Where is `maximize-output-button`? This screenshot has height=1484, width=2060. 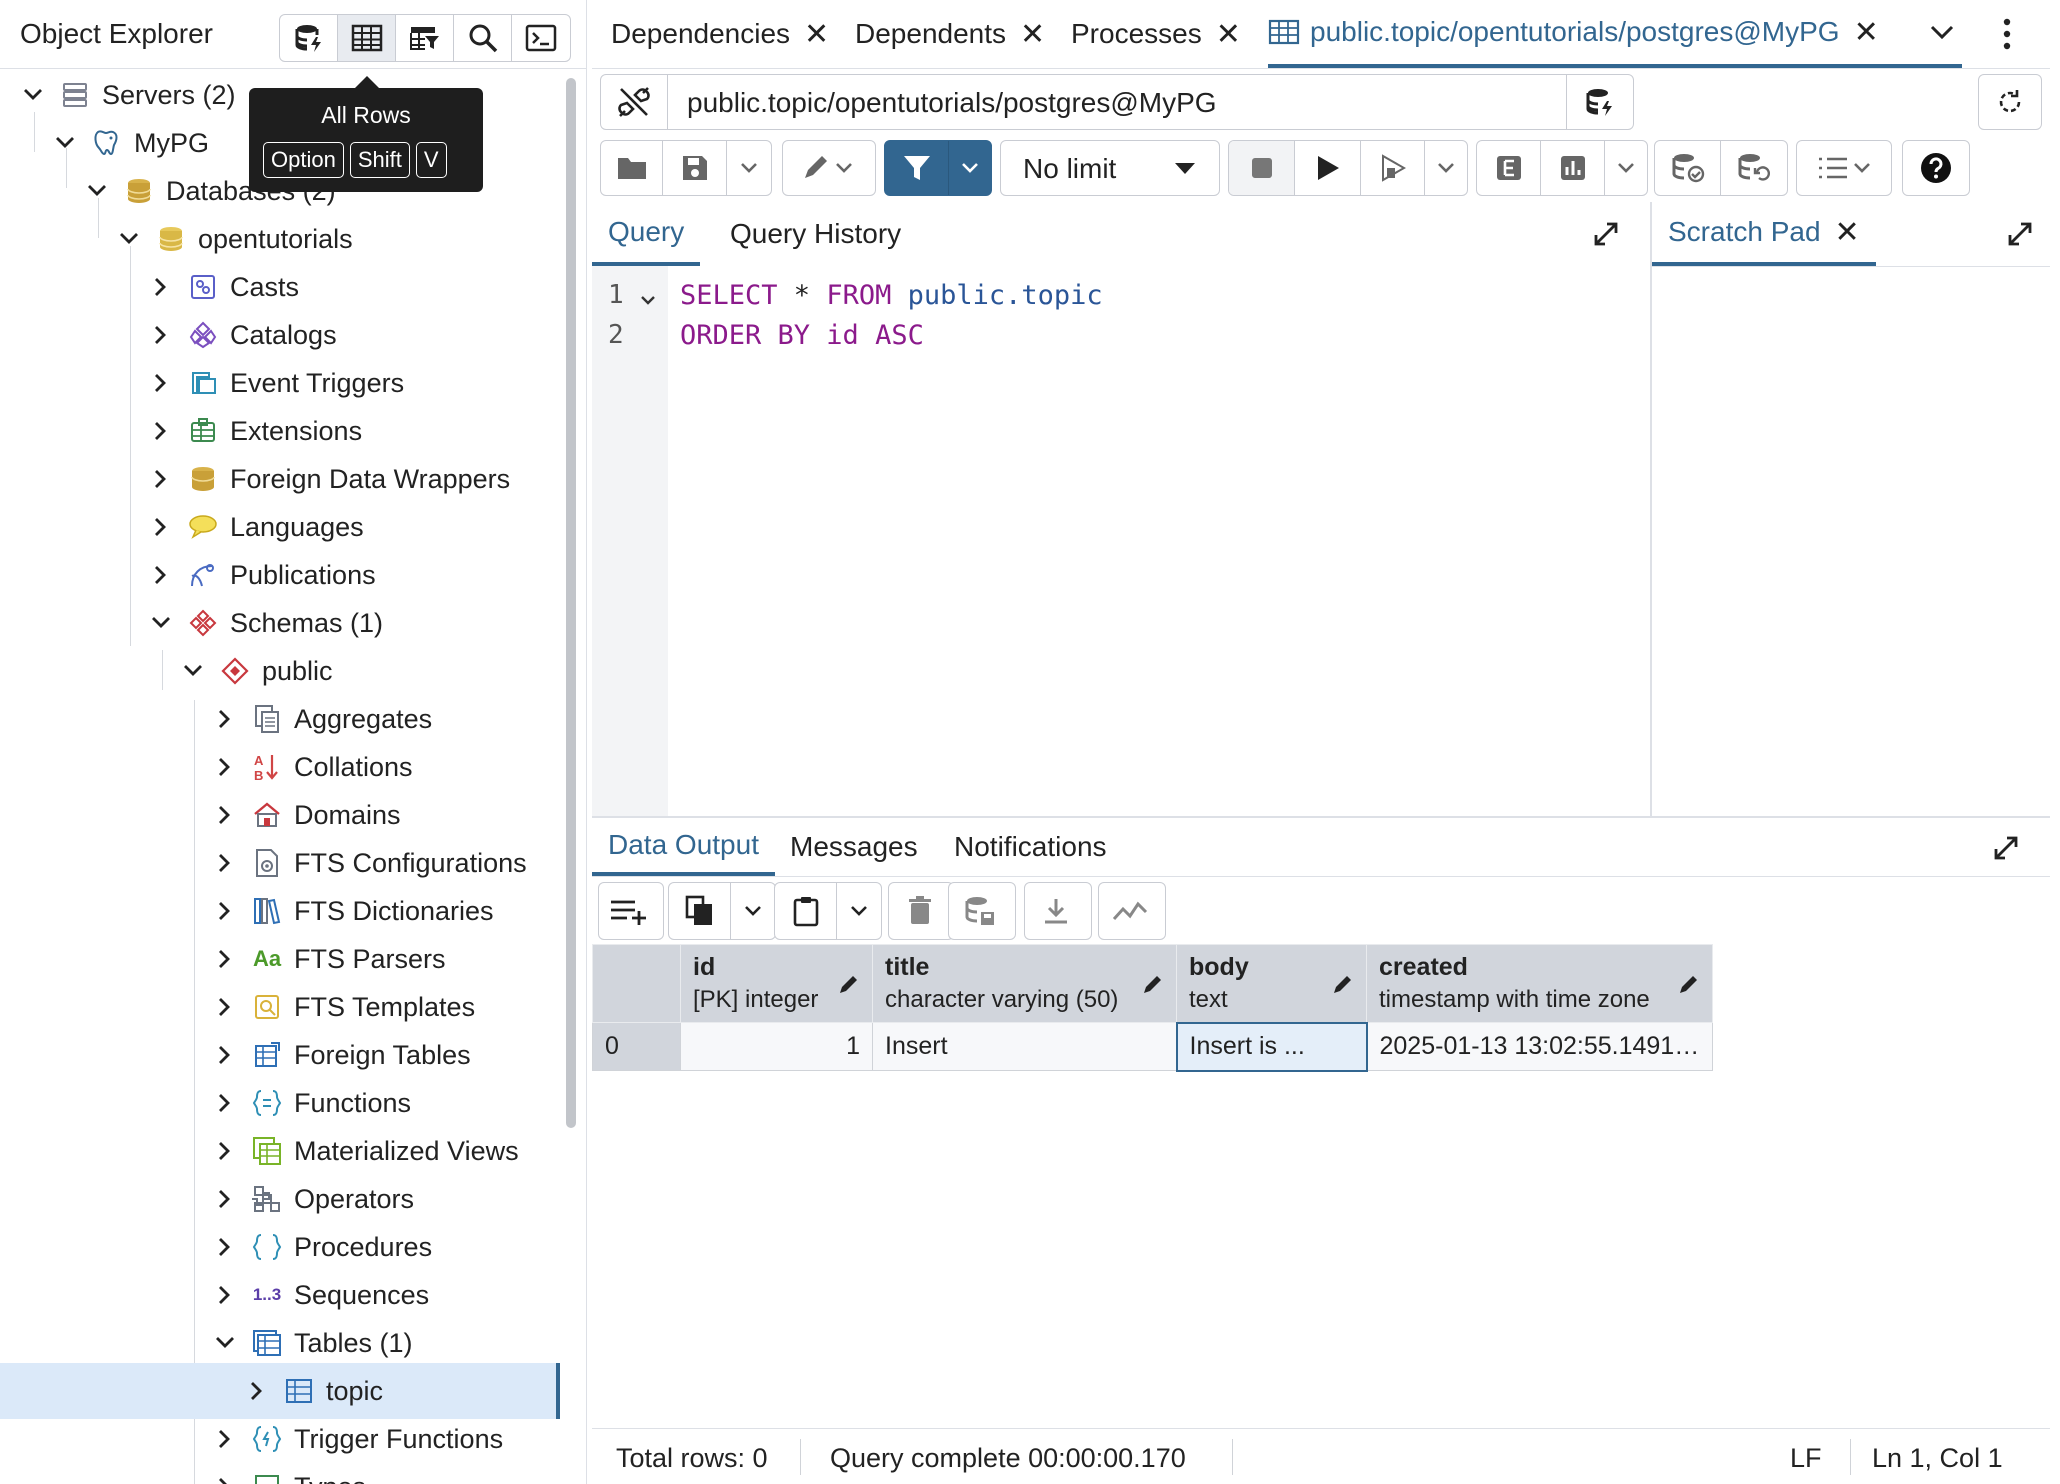 maximize-output-button is located at coordinates (2006, 850).